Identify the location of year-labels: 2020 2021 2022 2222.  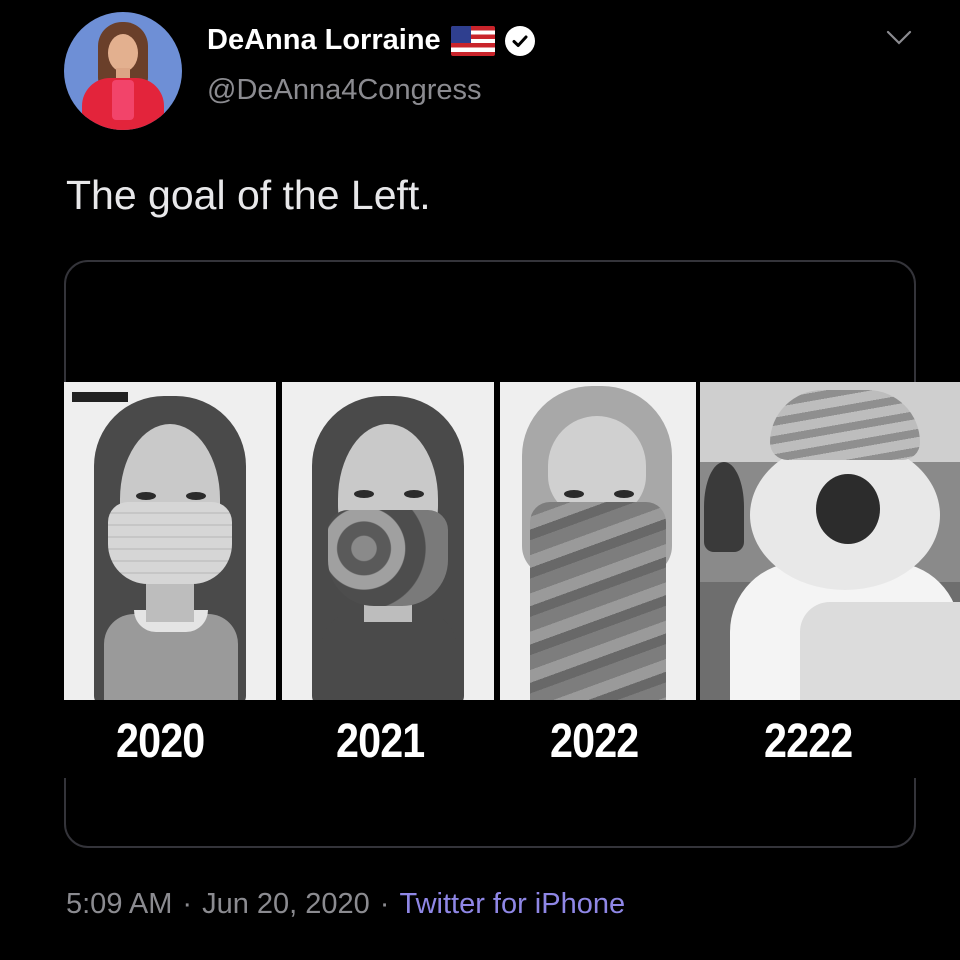
(512, 740).